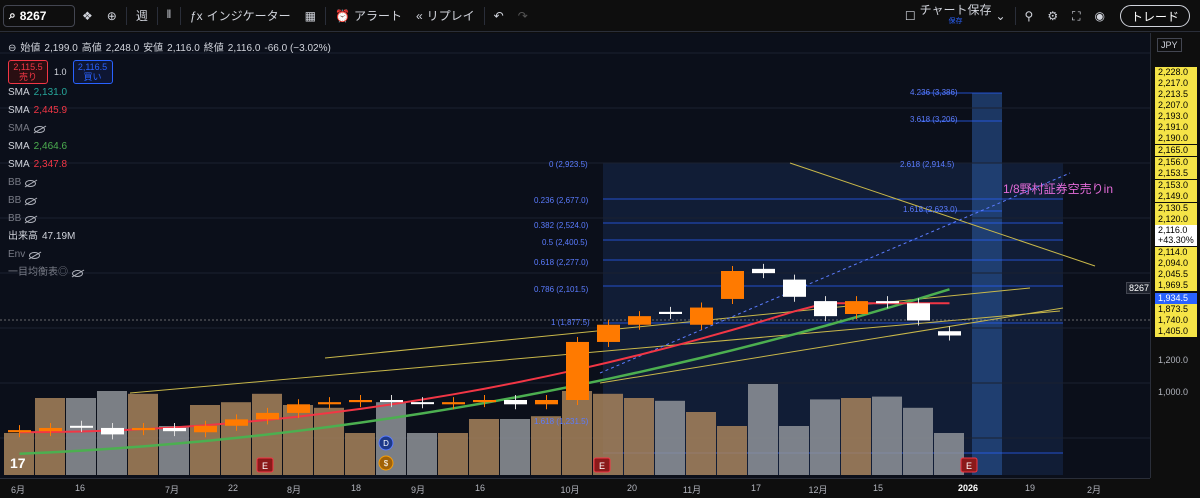 This screenshot has width=1200, height=498. Describe the element at coordinates (632, 488) in the screenshot. I see `time-axis-label: 20` at that location.